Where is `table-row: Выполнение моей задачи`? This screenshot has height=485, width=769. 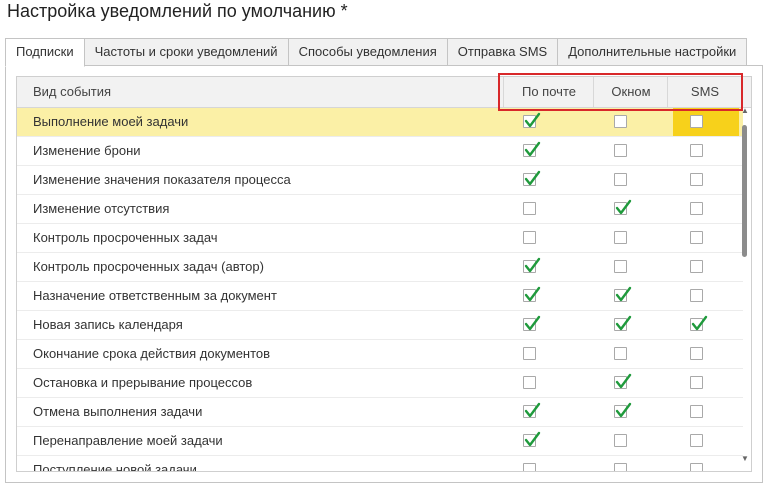
table-row: Выполнение моей задачи is located at coordinates (380, 122).